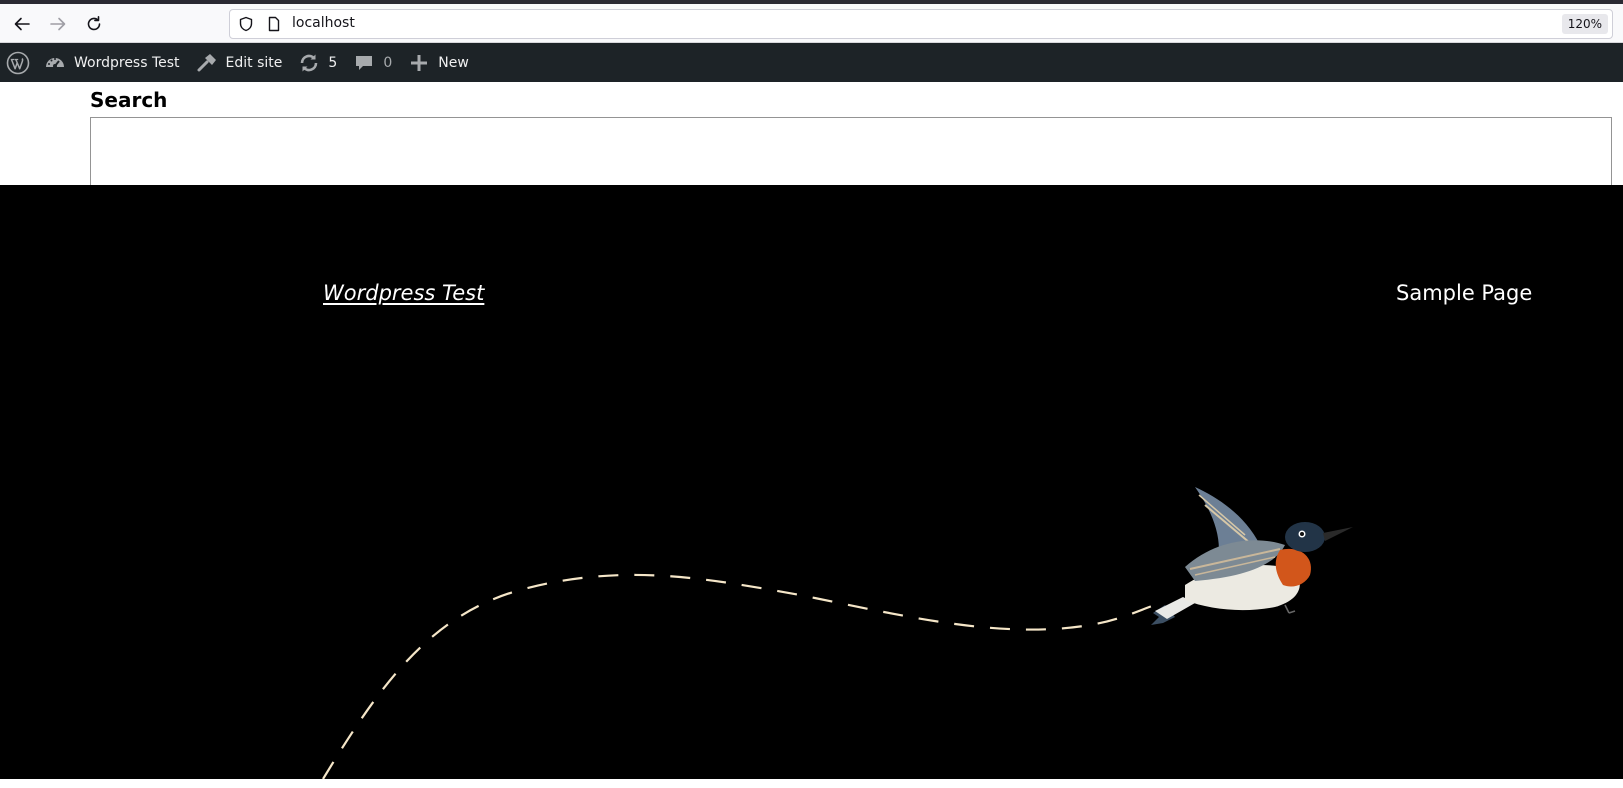 The width and height of the screenshot is (1623, 788). I want to click on search-label: Search, so click(129, 100).